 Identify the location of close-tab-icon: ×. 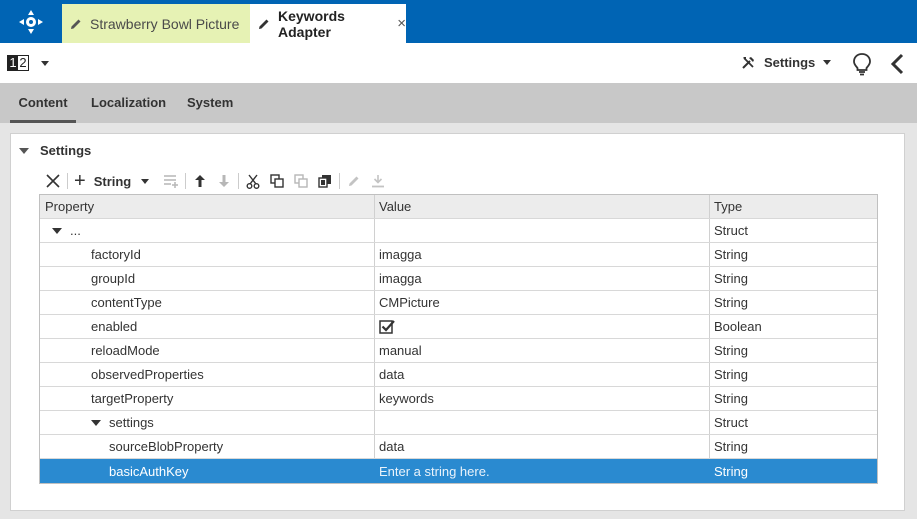
(401, 23).